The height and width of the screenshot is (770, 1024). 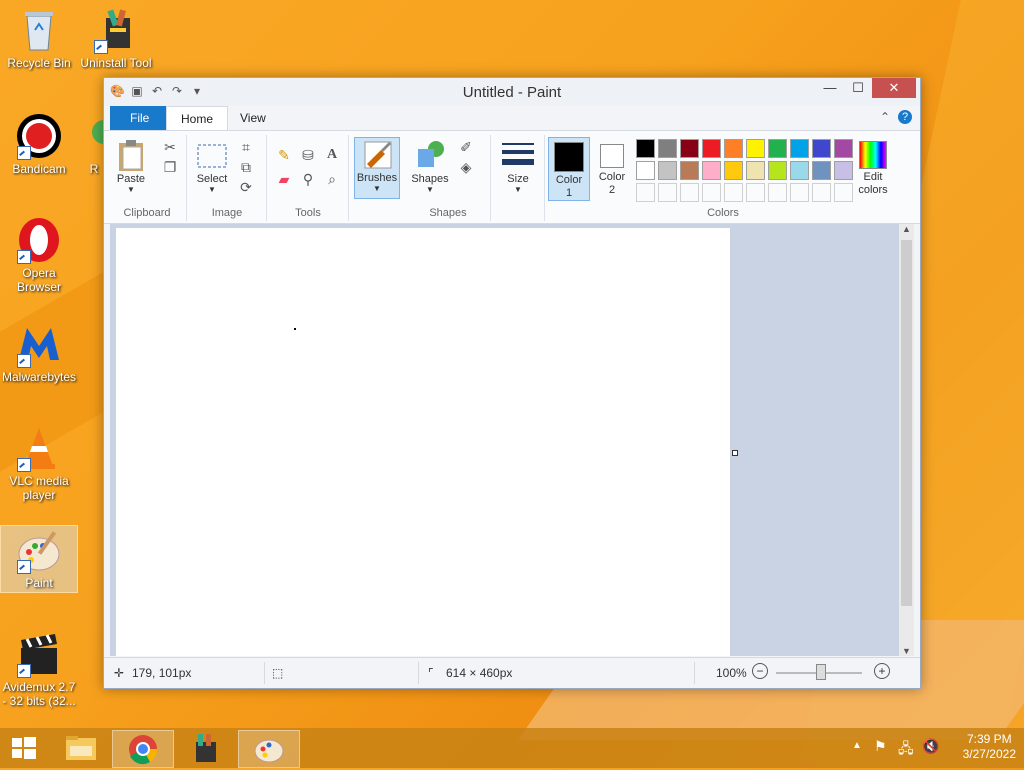 What do you see at coordinates (880, 746) in the screenshot?
I see `action-center-icon: ⚑` at bounding box center [880, 746].